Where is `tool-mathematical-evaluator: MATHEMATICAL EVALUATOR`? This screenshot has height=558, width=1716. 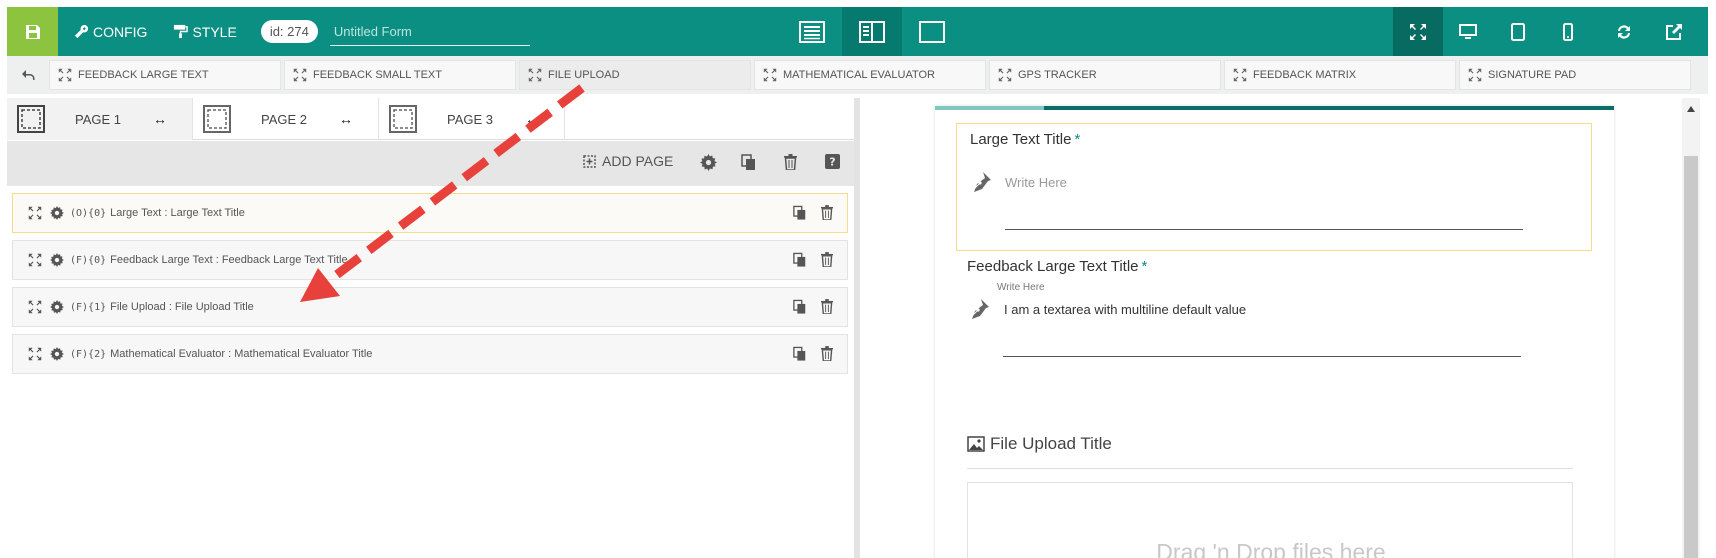
tool-mathematical-evaluator: MATHEMATICAL EVALUATOR is located at coordinates (870, 75).